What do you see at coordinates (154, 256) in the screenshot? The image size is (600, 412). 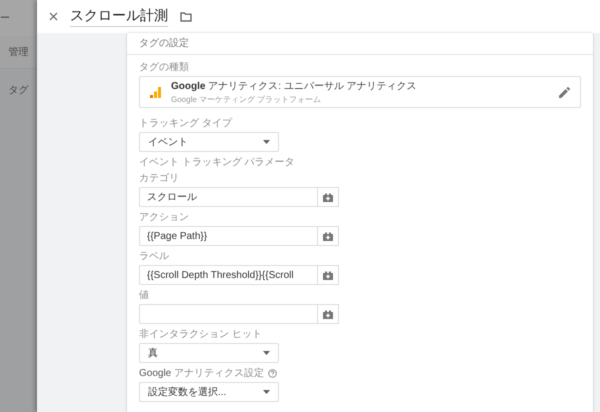 I see `field-label: ラベル` at bounding box center [154, 256].